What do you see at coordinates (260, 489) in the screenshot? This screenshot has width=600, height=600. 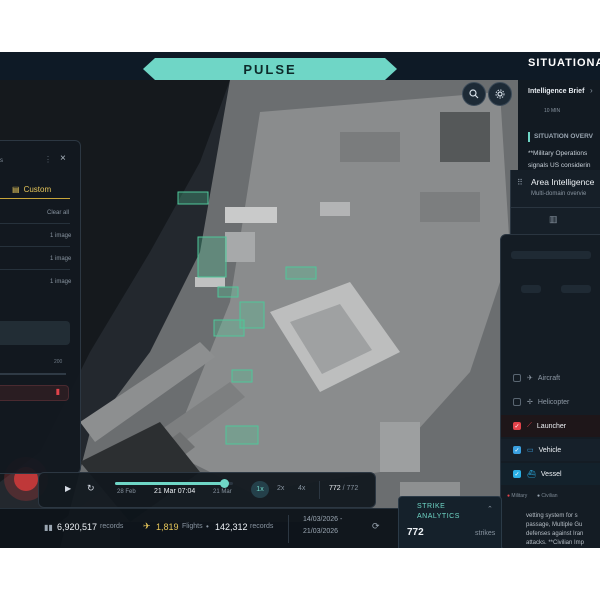 I see `speed-1x-button: 1x` at bounding box center [260, 489].